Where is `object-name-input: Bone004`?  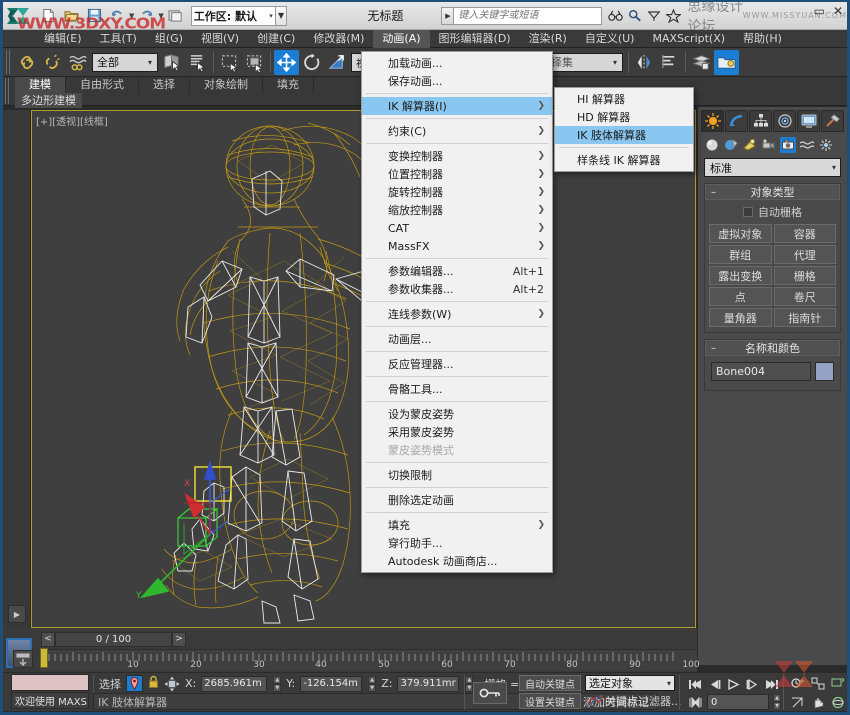
object-name-input: Bone004 is located at coordinates (761, 371).